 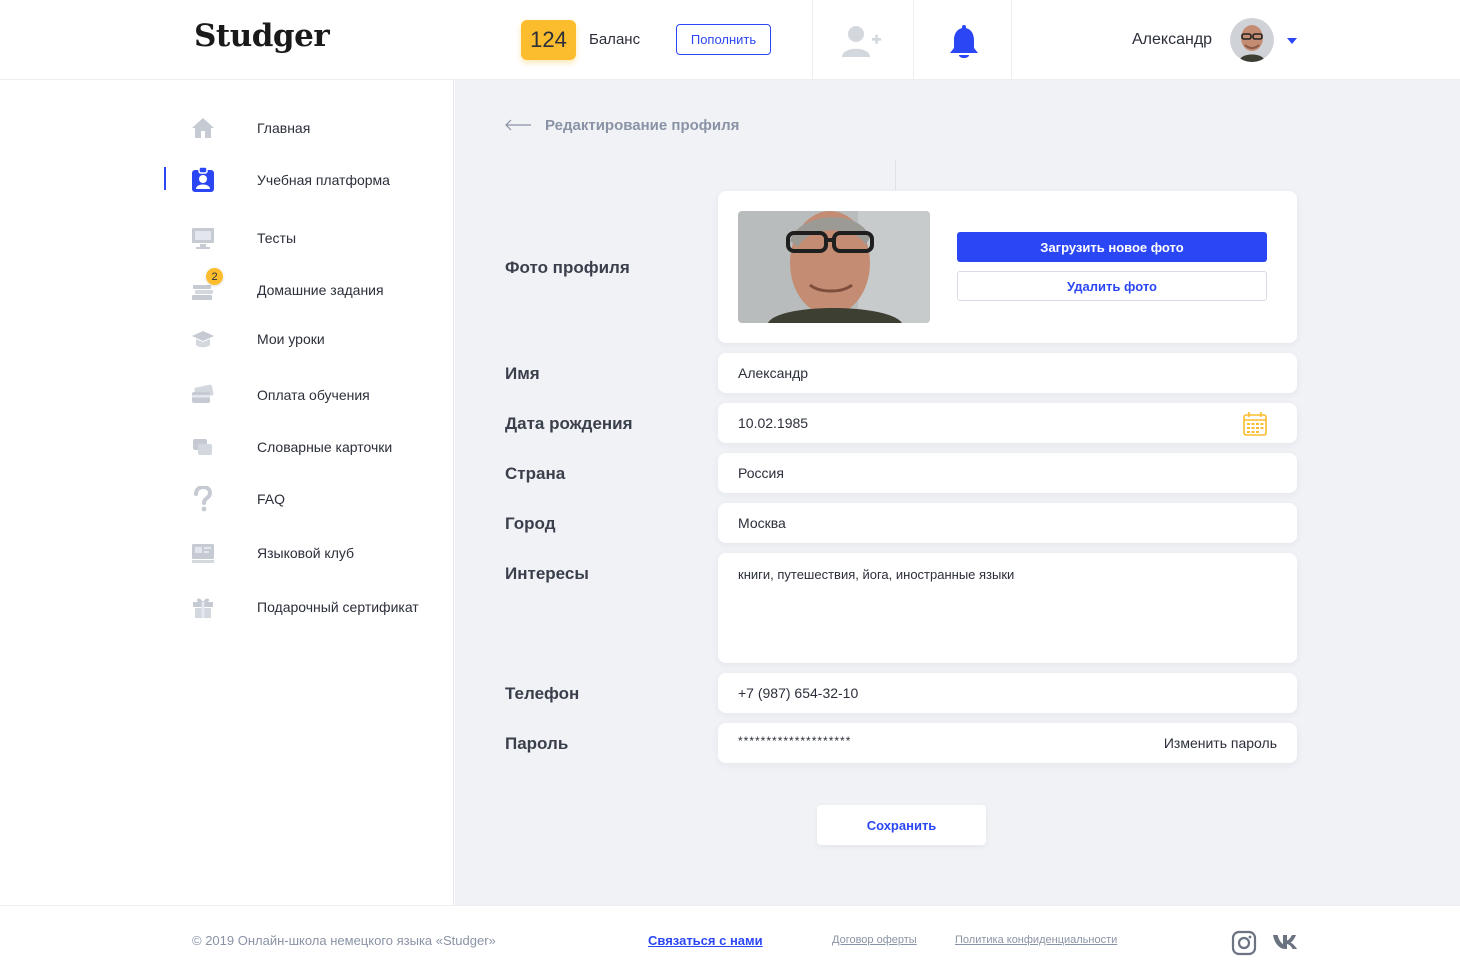 I want to click on upload-photo-button: Загрузить новое фото, so click(x=1112, y=247).